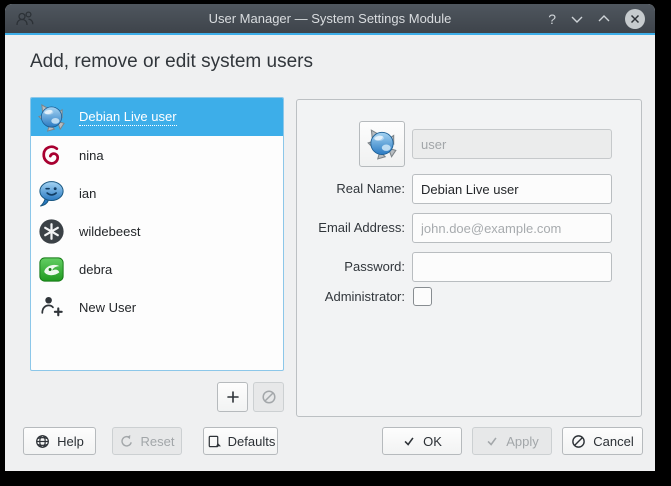  Describe the element at coordinates (157, 269) in the screenshot. I see `list-item-debra: debra` at that location.